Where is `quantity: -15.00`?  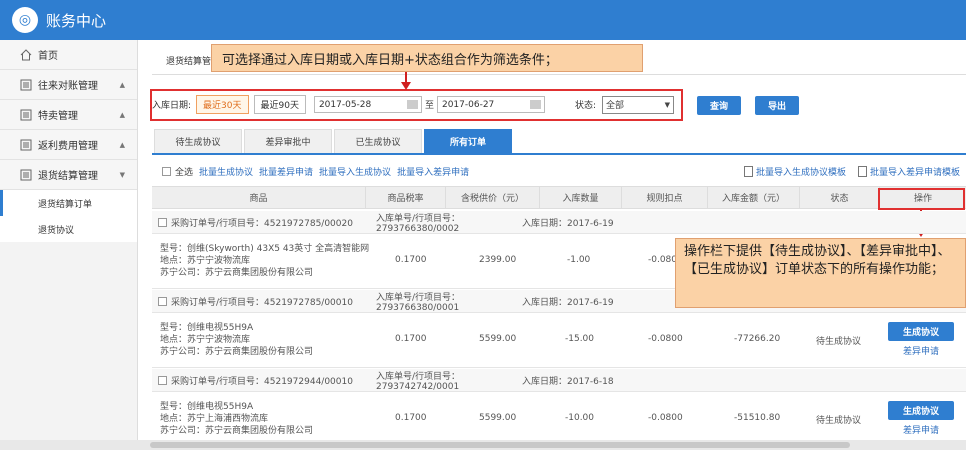 quantity: -15.00 is located at coordinates (580, 339).